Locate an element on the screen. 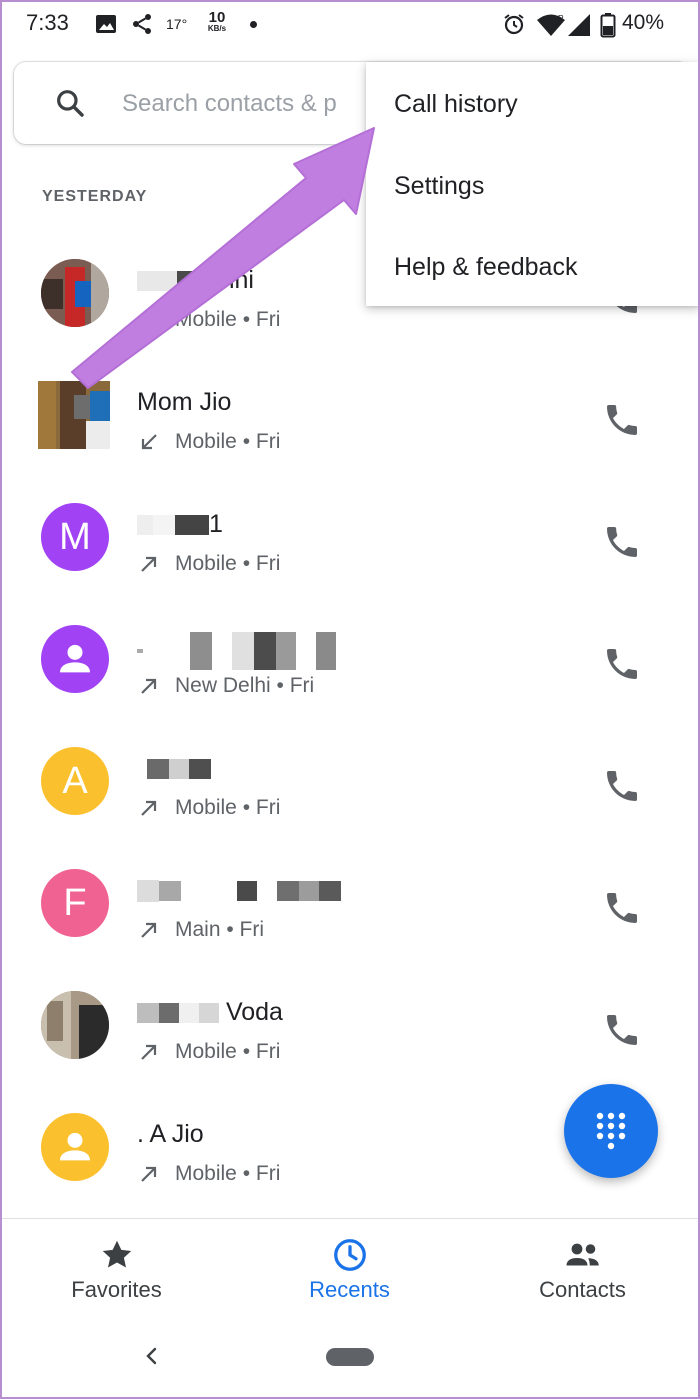 Image resolution: width=700 pixels, height=1399 pixels. tab-contacts: Contacts is located at coordinates (582, 1269).